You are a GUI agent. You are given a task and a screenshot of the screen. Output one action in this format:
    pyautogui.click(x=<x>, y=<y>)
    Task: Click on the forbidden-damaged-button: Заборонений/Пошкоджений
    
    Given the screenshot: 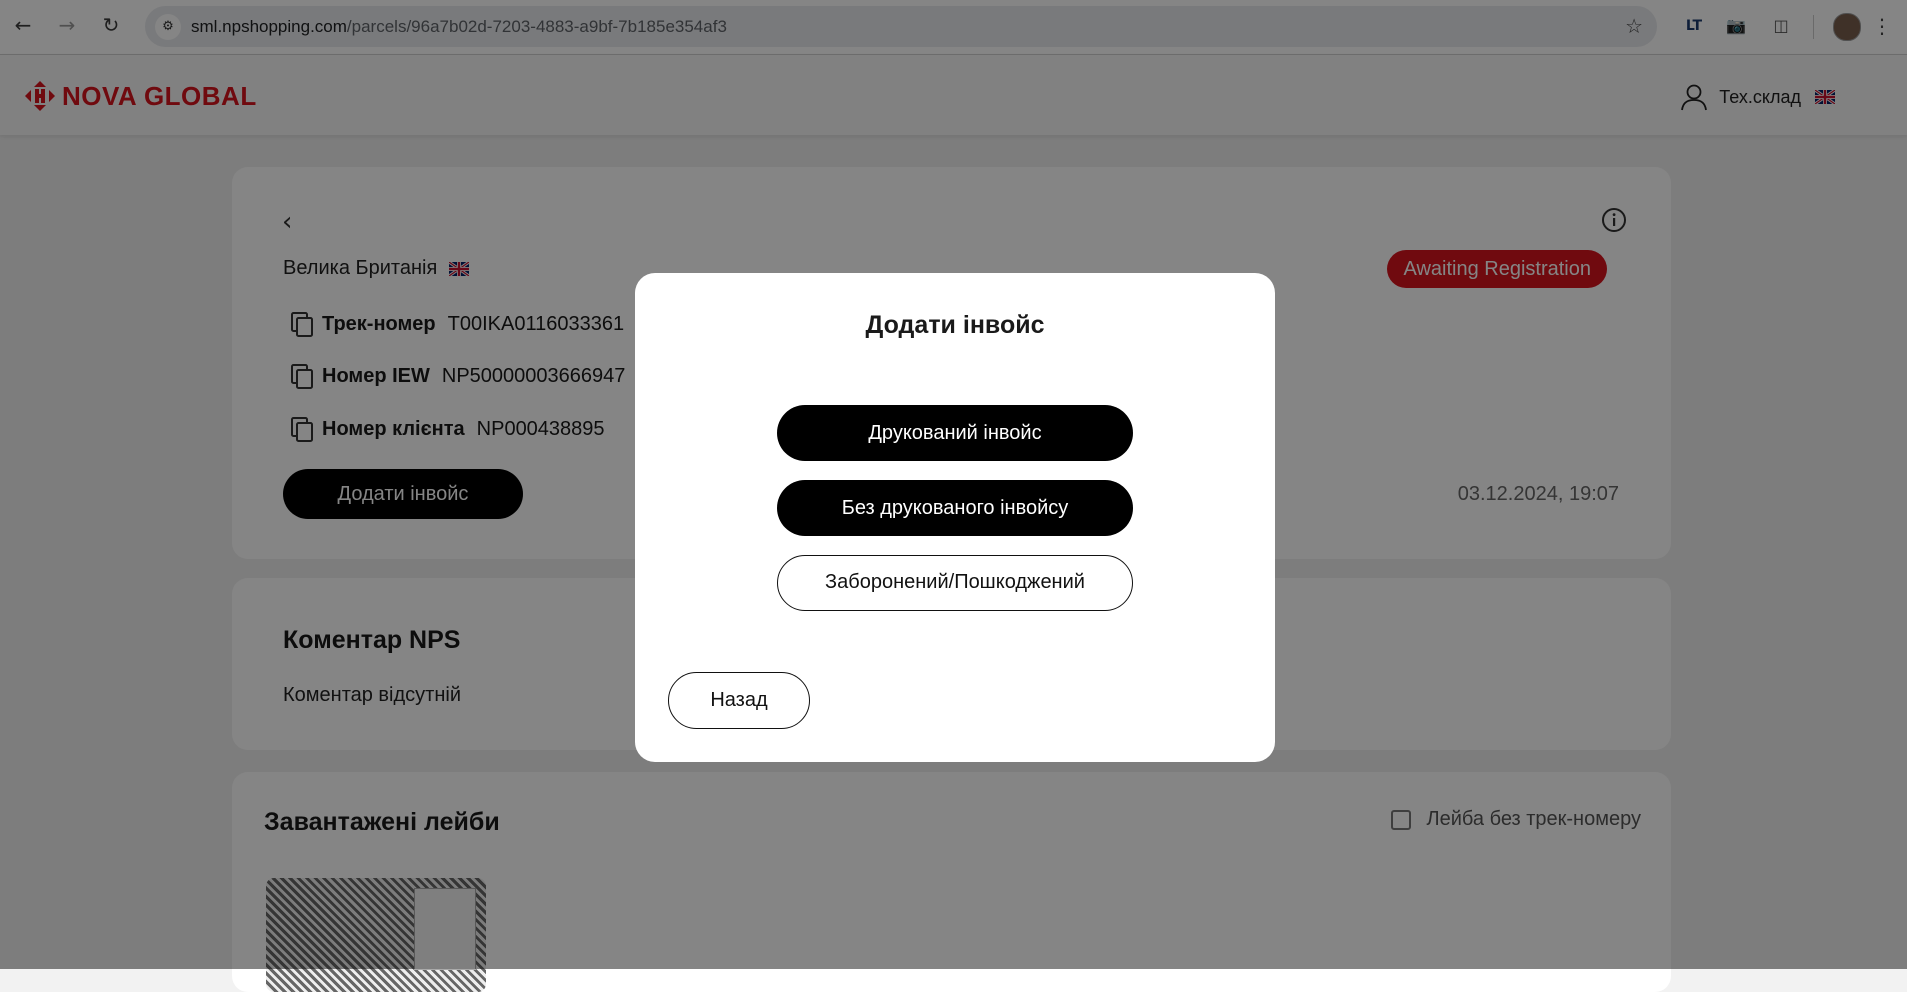 What is the action you would take?
    pyautogui.click(x=955, y=583)
    